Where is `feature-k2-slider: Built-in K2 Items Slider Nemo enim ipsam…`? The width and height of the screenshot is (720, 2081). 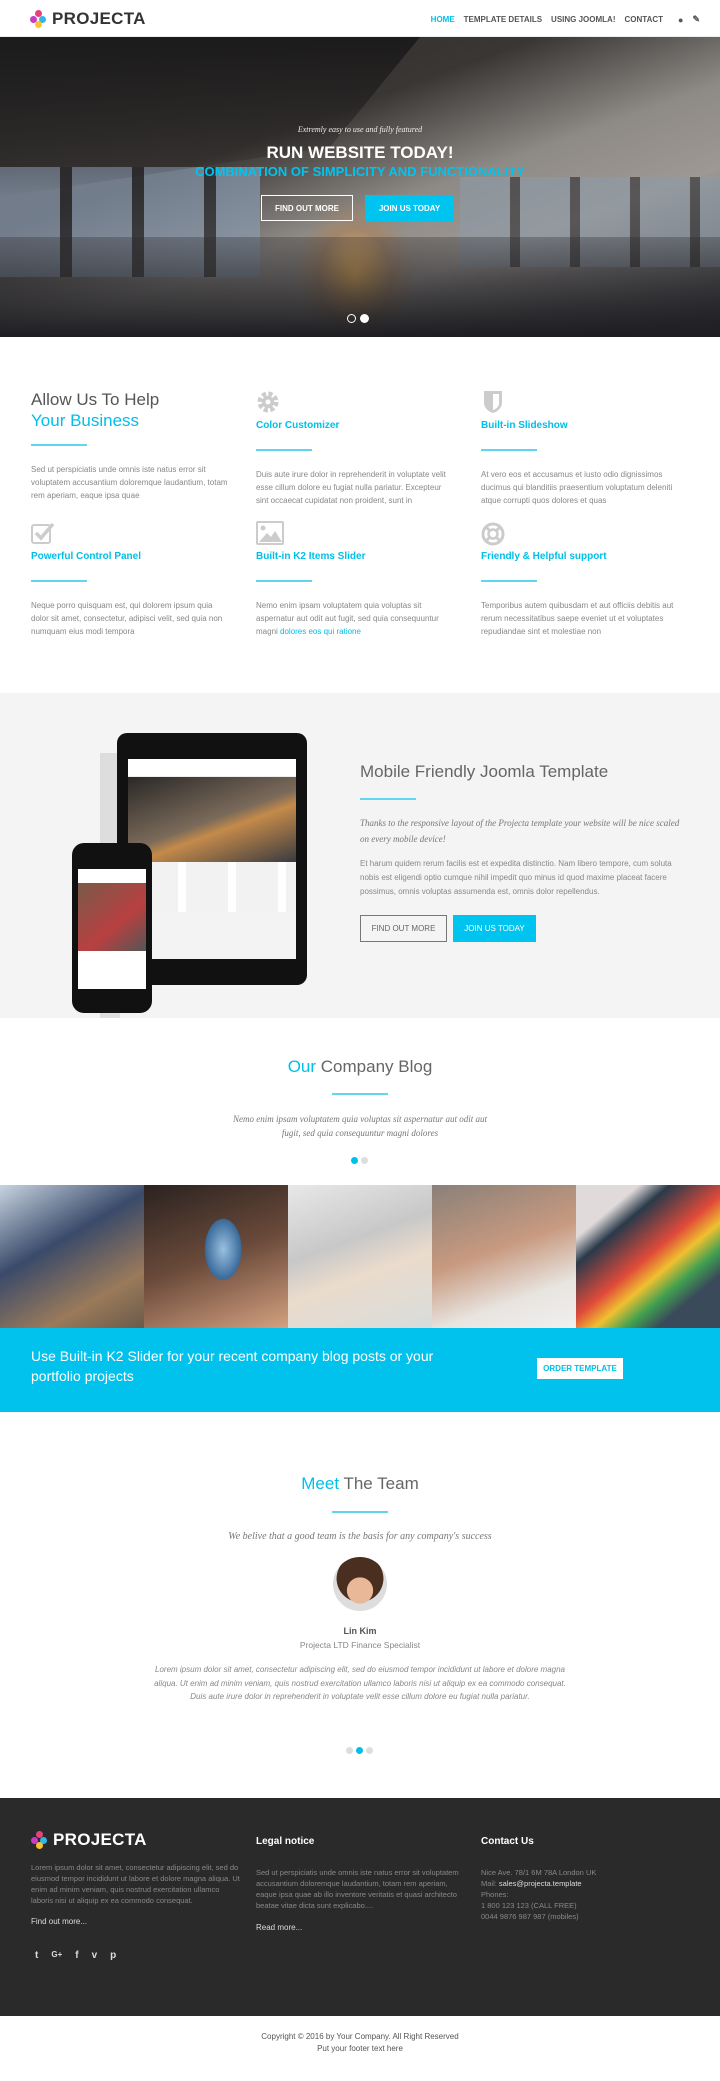
feature-k2-slider: Built-in K2 Items Slider Nemo enim ipsam… is located at coordinates (356, 579).